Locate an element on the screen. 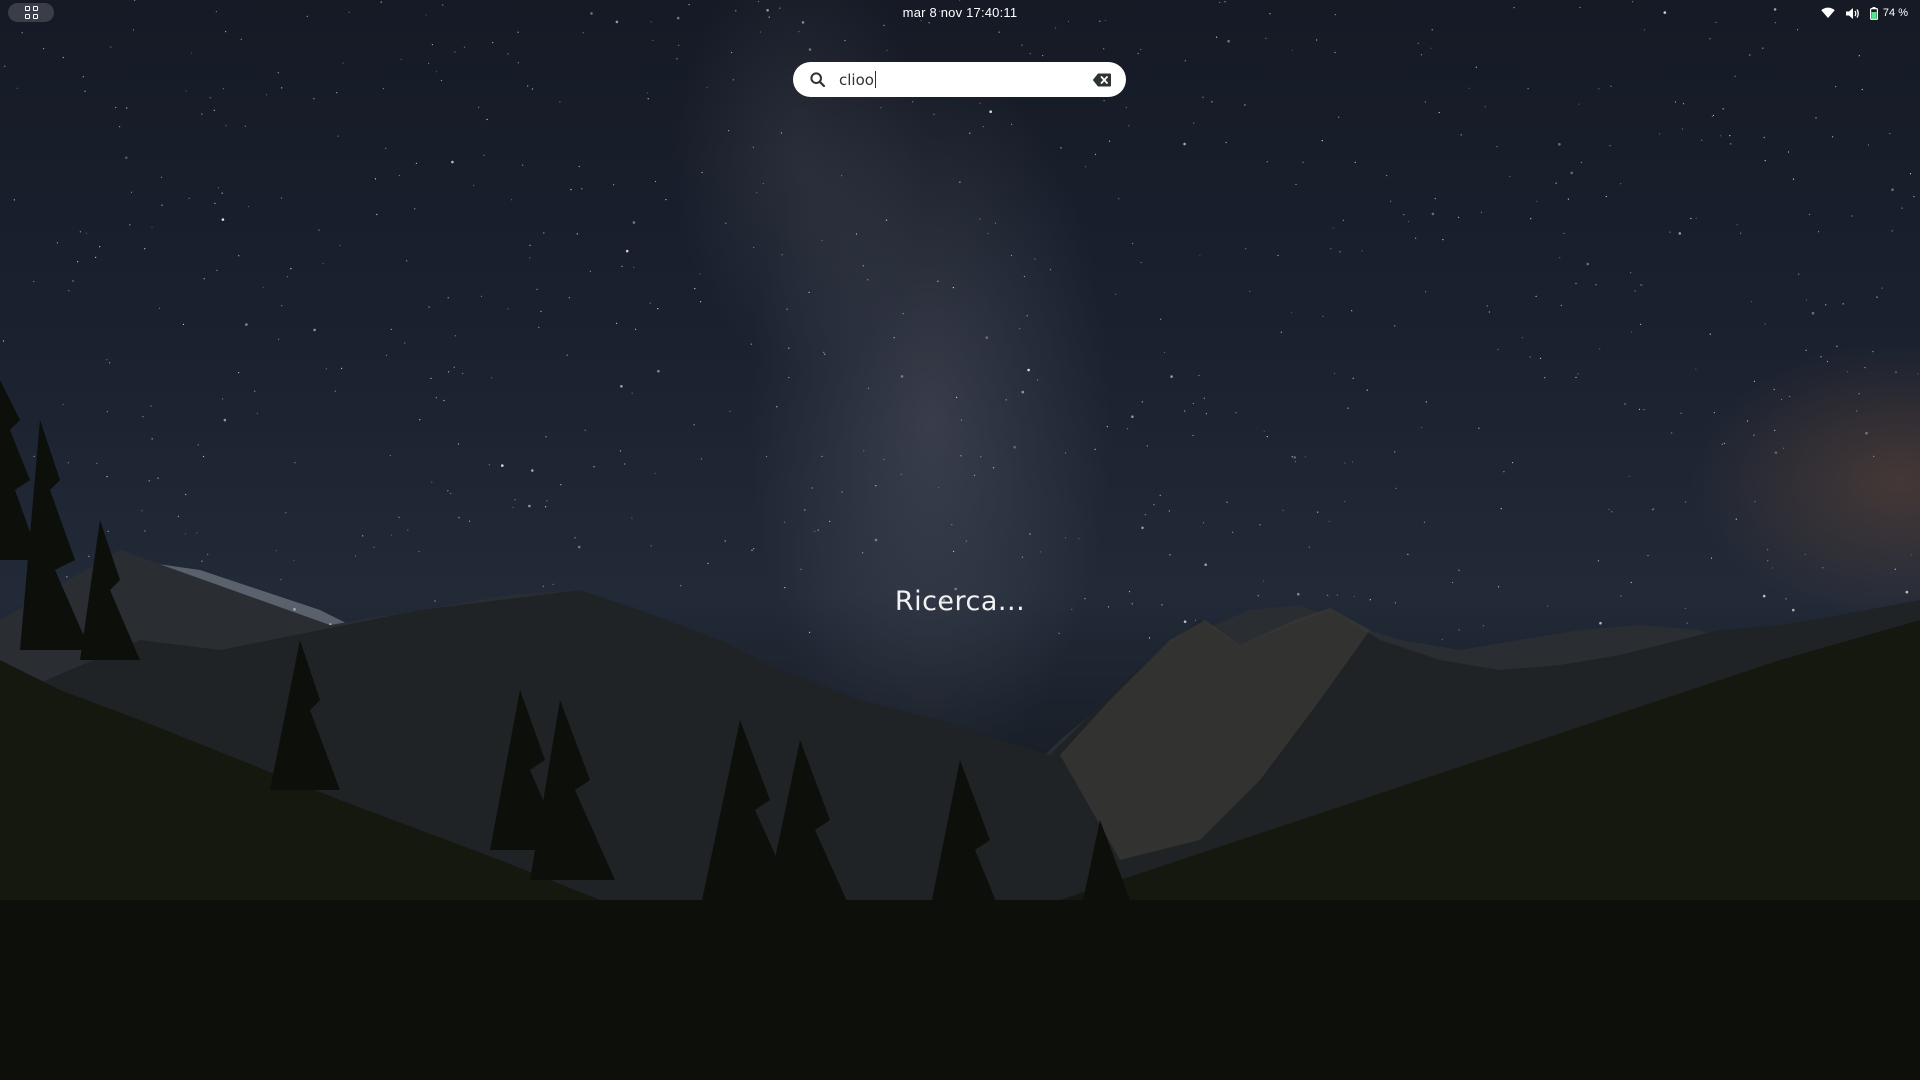 This screenshot has height=1080, width=1920. search-input-value: clioo is located at coordinates (856, 79).